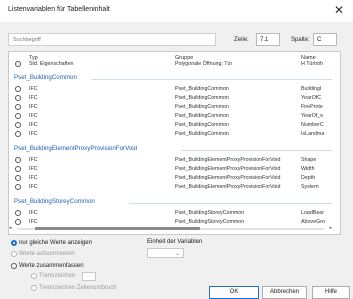  I want to click on unit-dropdown: ⌄, so click(165, 253).